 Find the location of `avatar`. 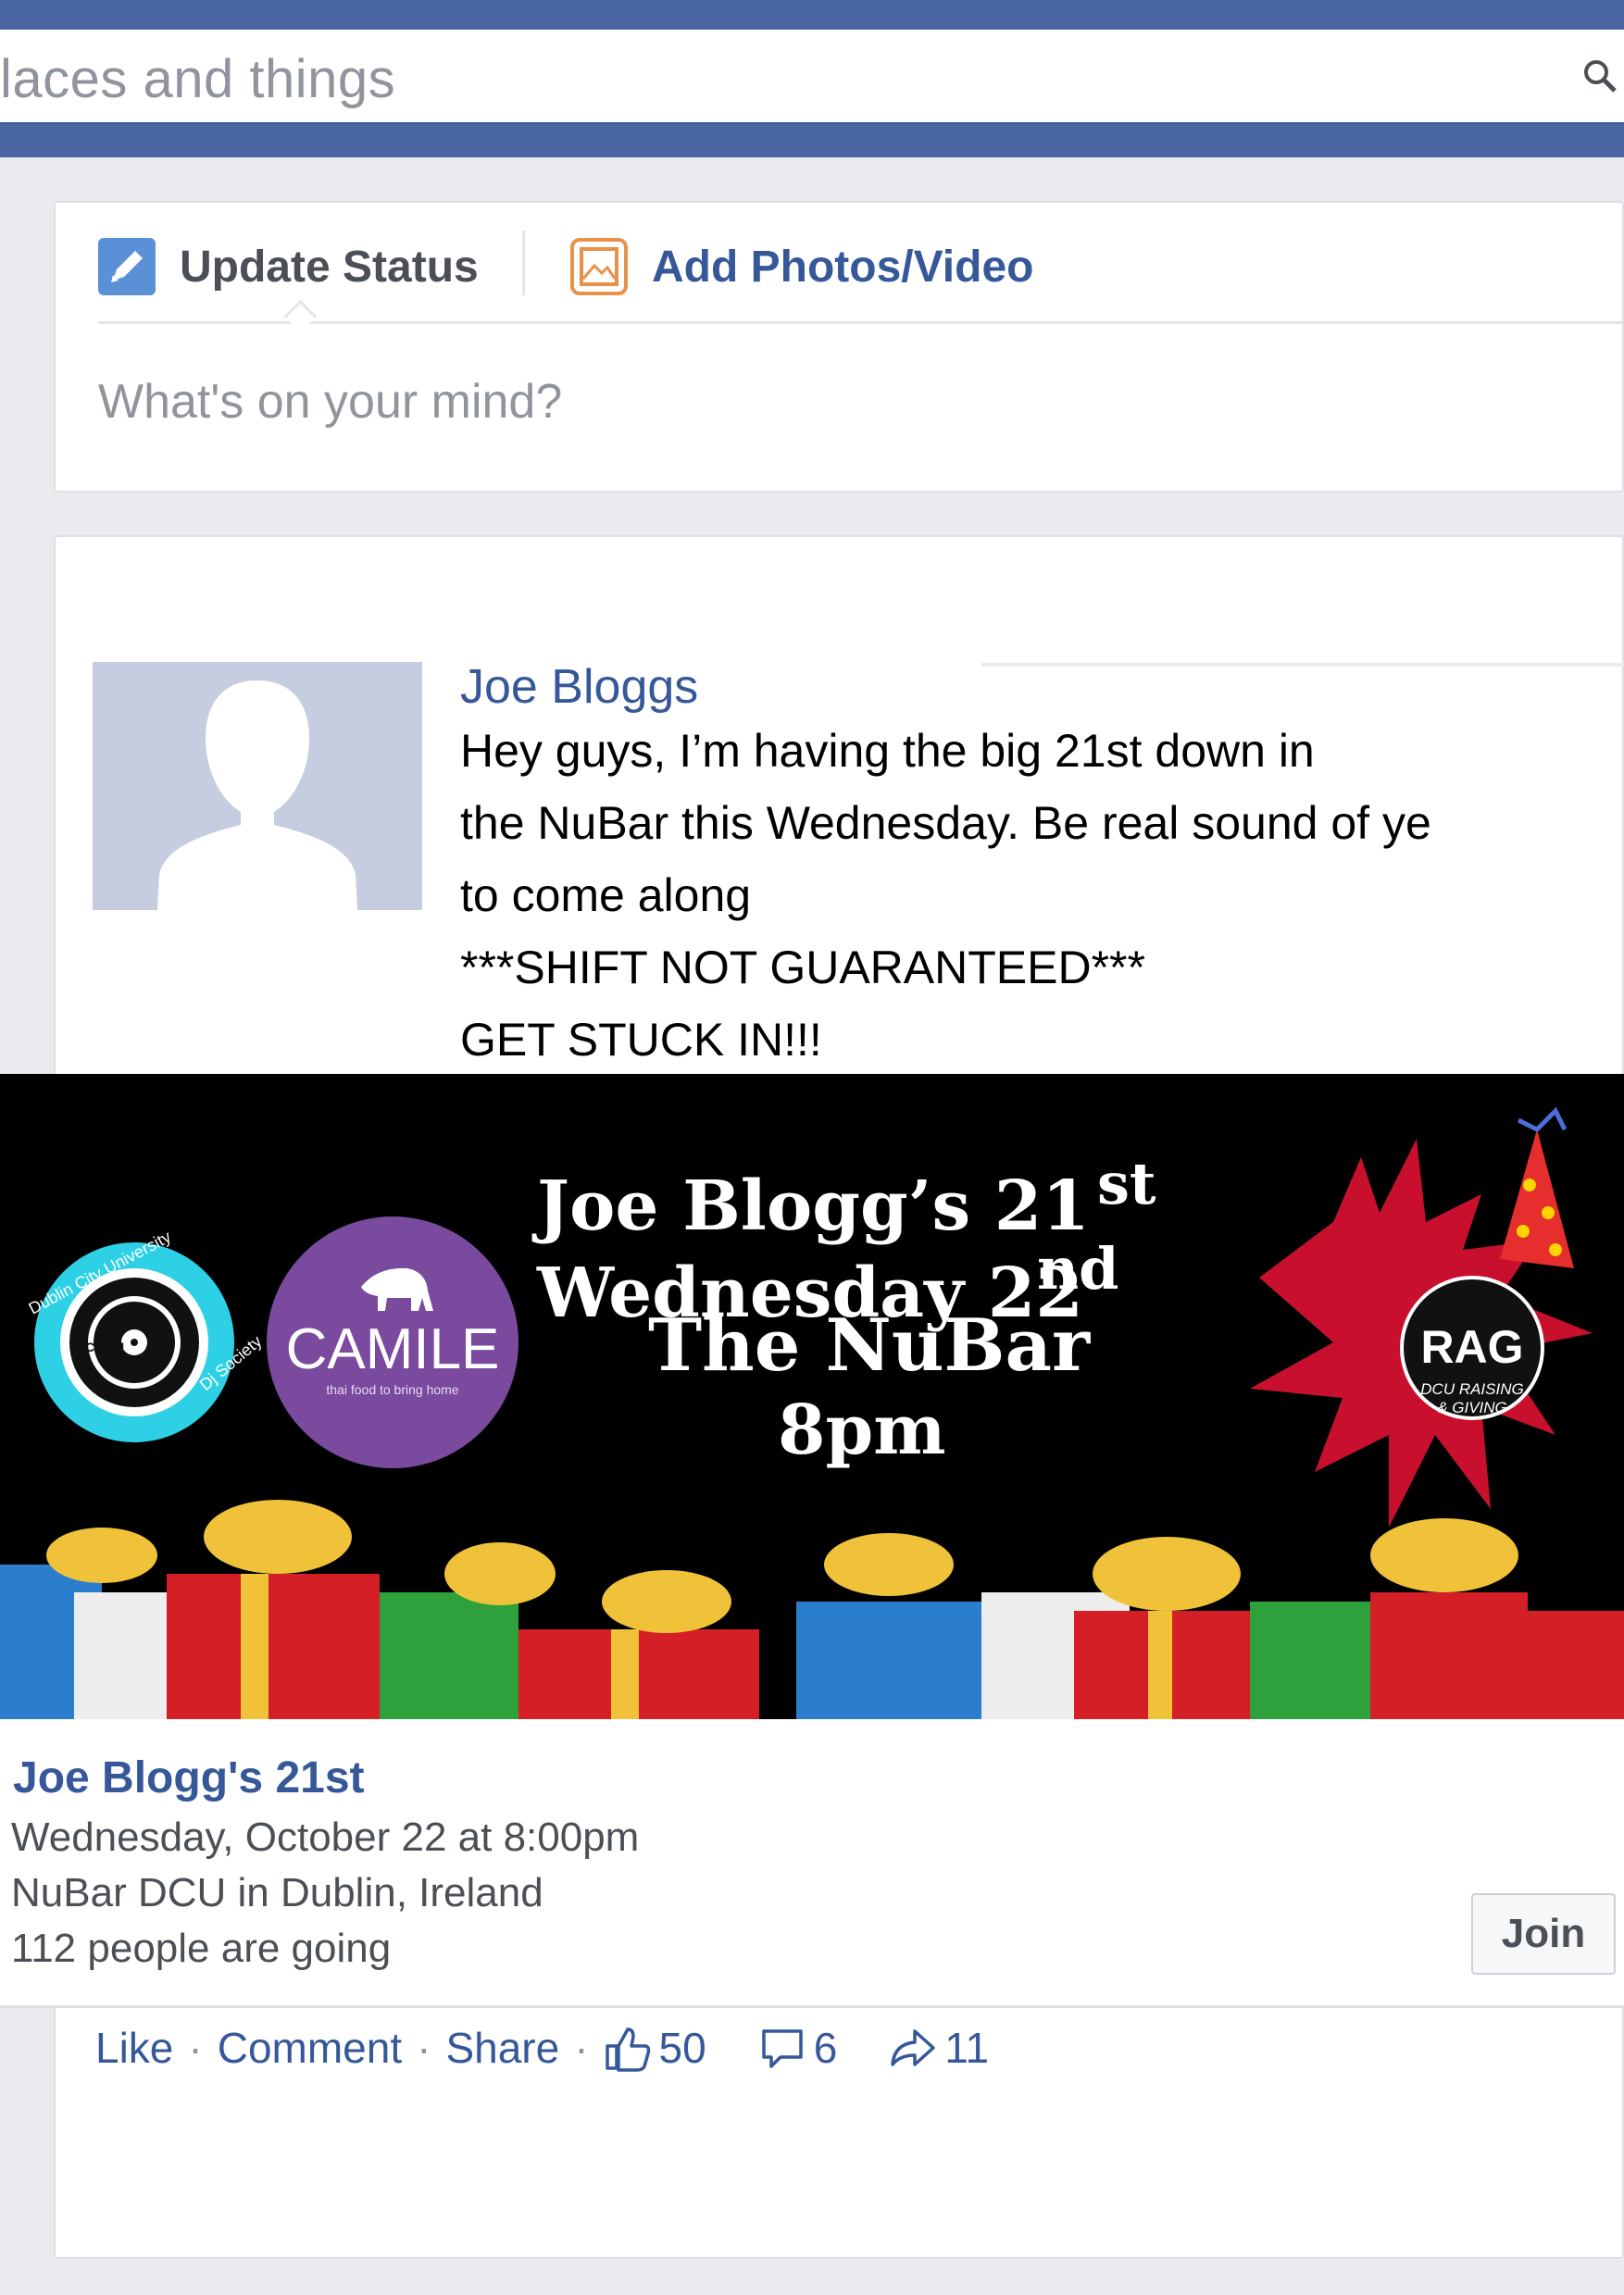

avatar is located at coordinates (257, 786).